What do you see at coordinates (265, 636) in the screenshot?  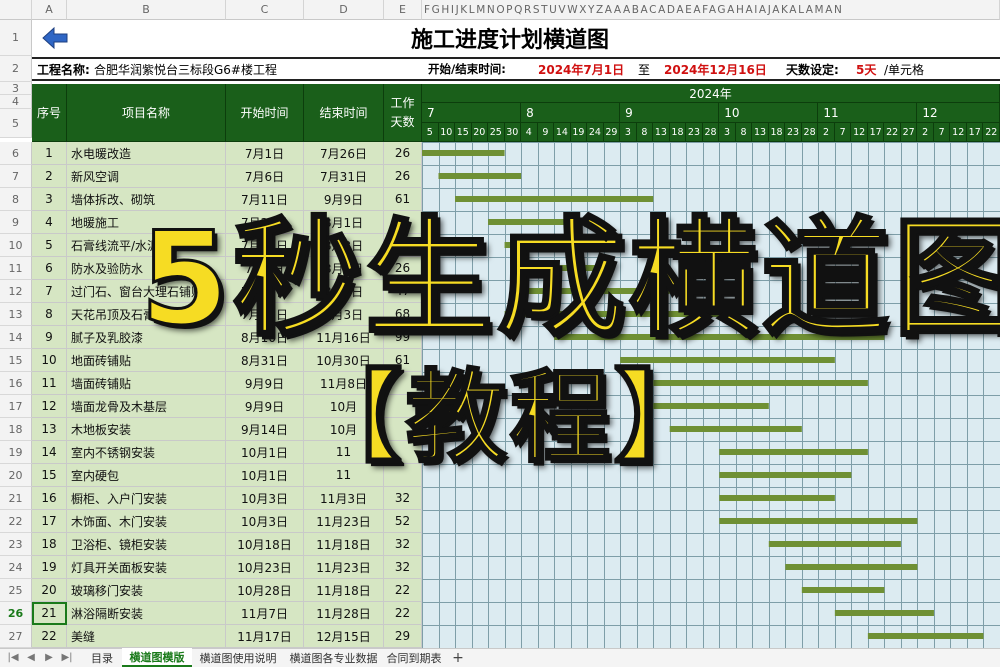 I see `task-start: 11月17日` at bounding box center [265, 636].